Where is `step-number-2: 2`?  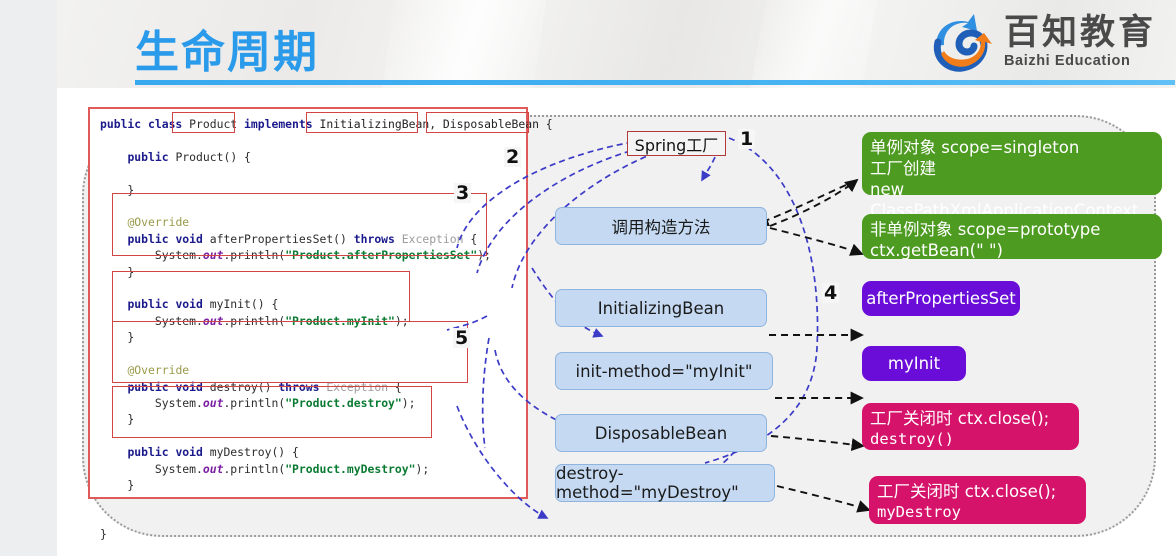 step-number-2: 2 is located at coordinates (513, 157).